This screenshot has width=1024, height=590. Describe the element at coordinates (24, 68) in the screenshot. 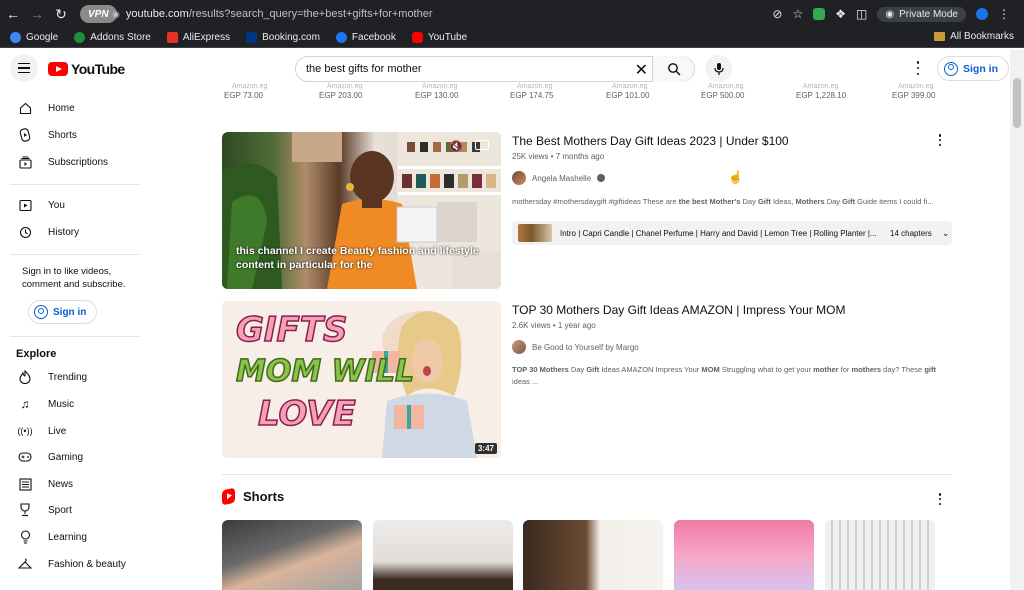

I see `menu-icon` at that location.